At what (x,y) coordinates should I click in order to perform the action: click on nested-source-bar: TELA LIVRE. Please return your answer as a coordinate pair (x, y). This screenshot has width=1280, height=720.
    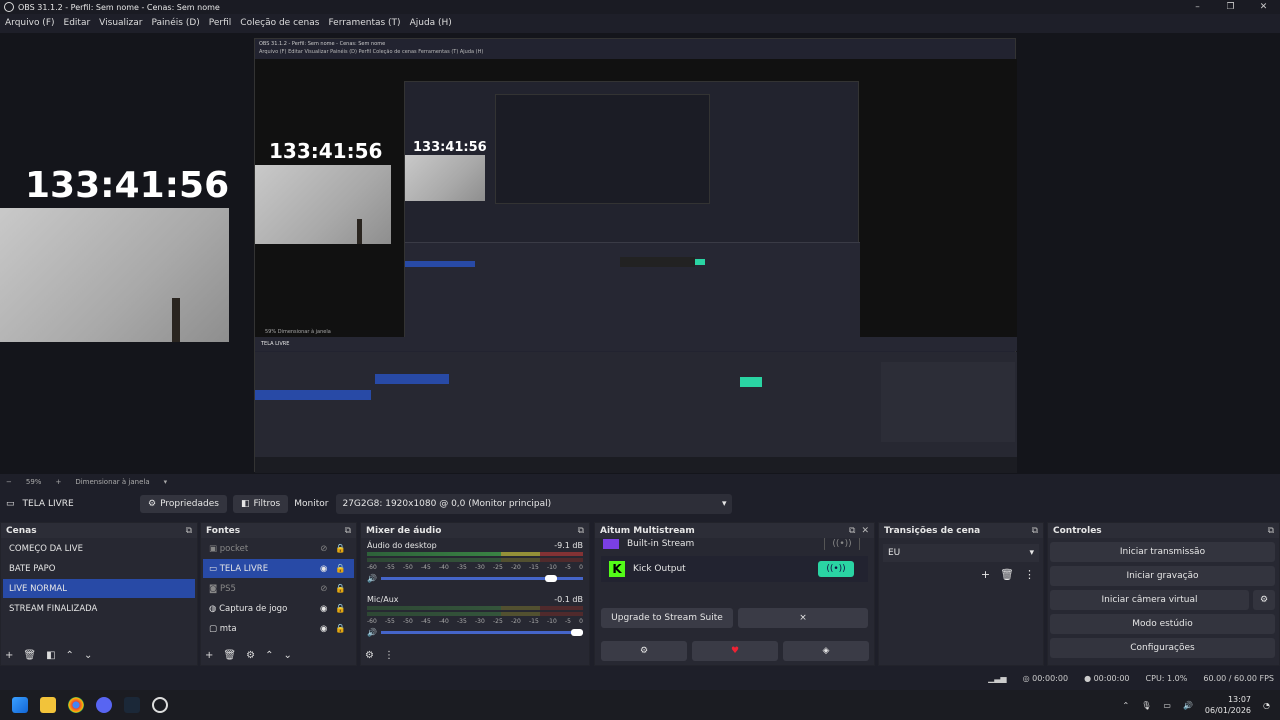
    Looking at the image, I should click on (636, 344).